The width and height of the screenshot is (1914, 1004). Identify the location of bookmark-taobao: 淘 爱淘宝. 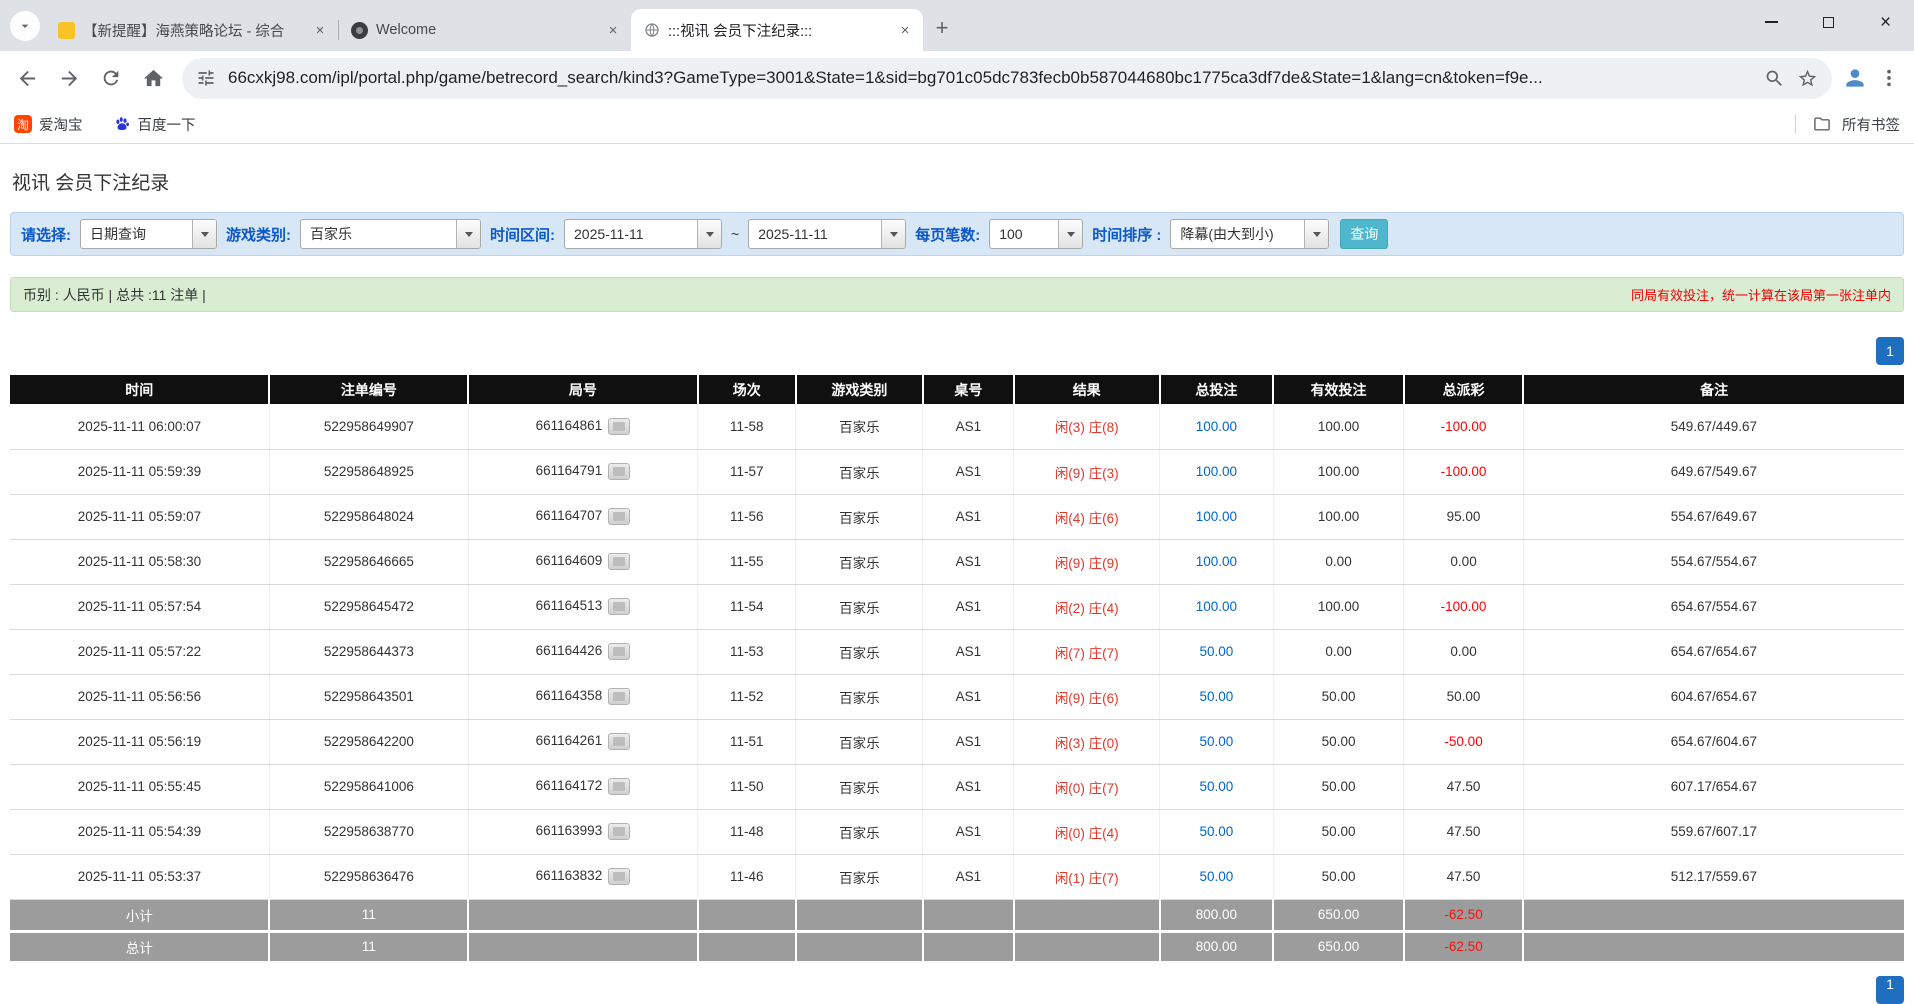
(48, 124).